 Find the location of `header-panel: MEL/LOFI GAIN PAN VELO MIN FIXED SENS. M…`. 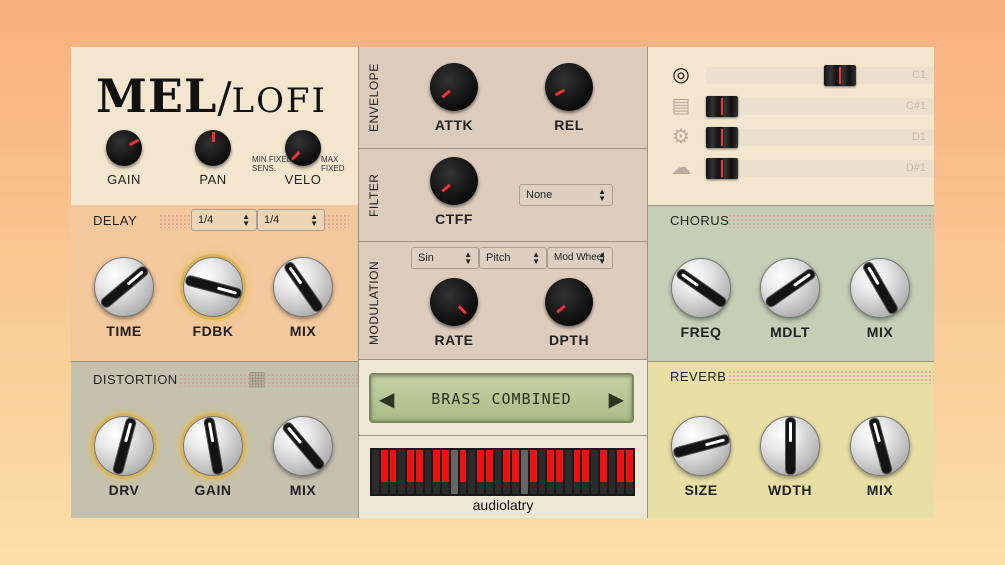

header-panel: MEL/LOFI GAIN PAN VELO MIN FIXED SENS. M… is located at coordinates (214, 126).